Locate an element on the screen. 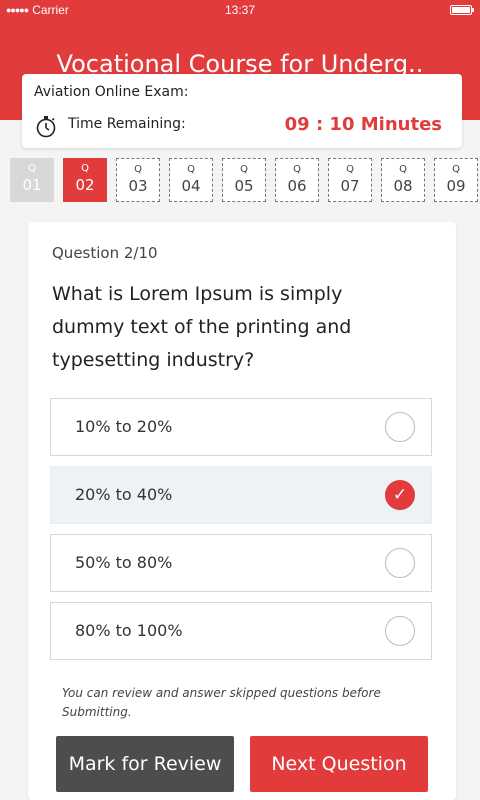 This screenshot has width=480, height=800. question-counter: Question 2/10 is located at coordinates (105, 253).